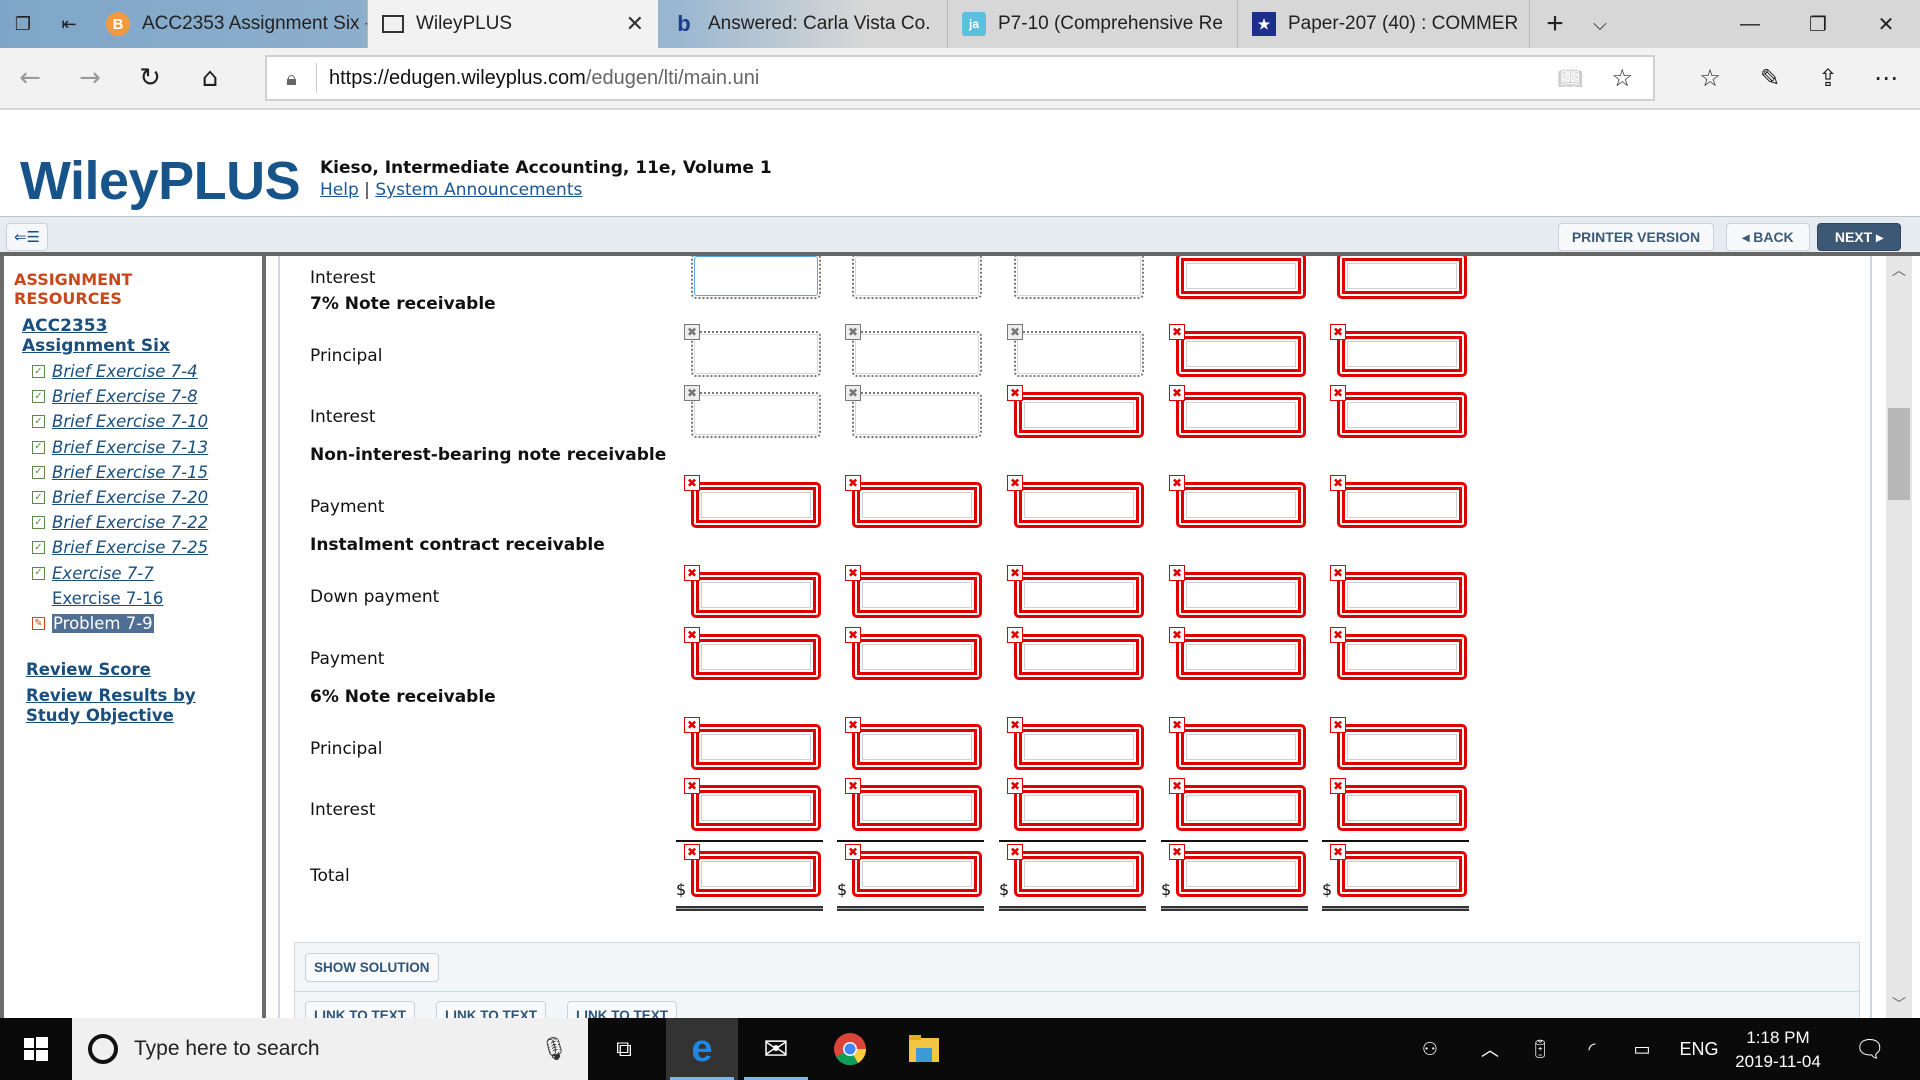  What do you see at coordinates (1490, 1049) in the screenshot?
I see `show-hidden-icons-chevron: ︿` at bounding box center [1490, 1049].